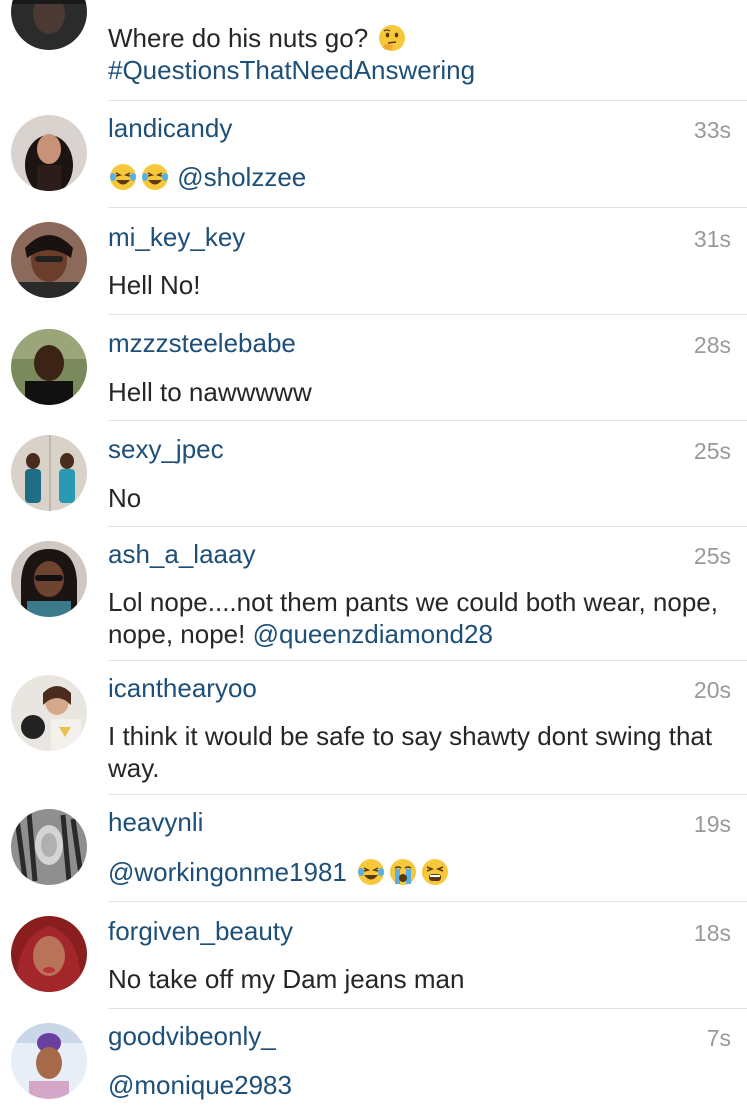 Image resolution: width=747 pixels, height=1114 pixels. Describe the element at coordinates (403, 872) in the screenshot. I see `loudly-crying-icon` at that location.